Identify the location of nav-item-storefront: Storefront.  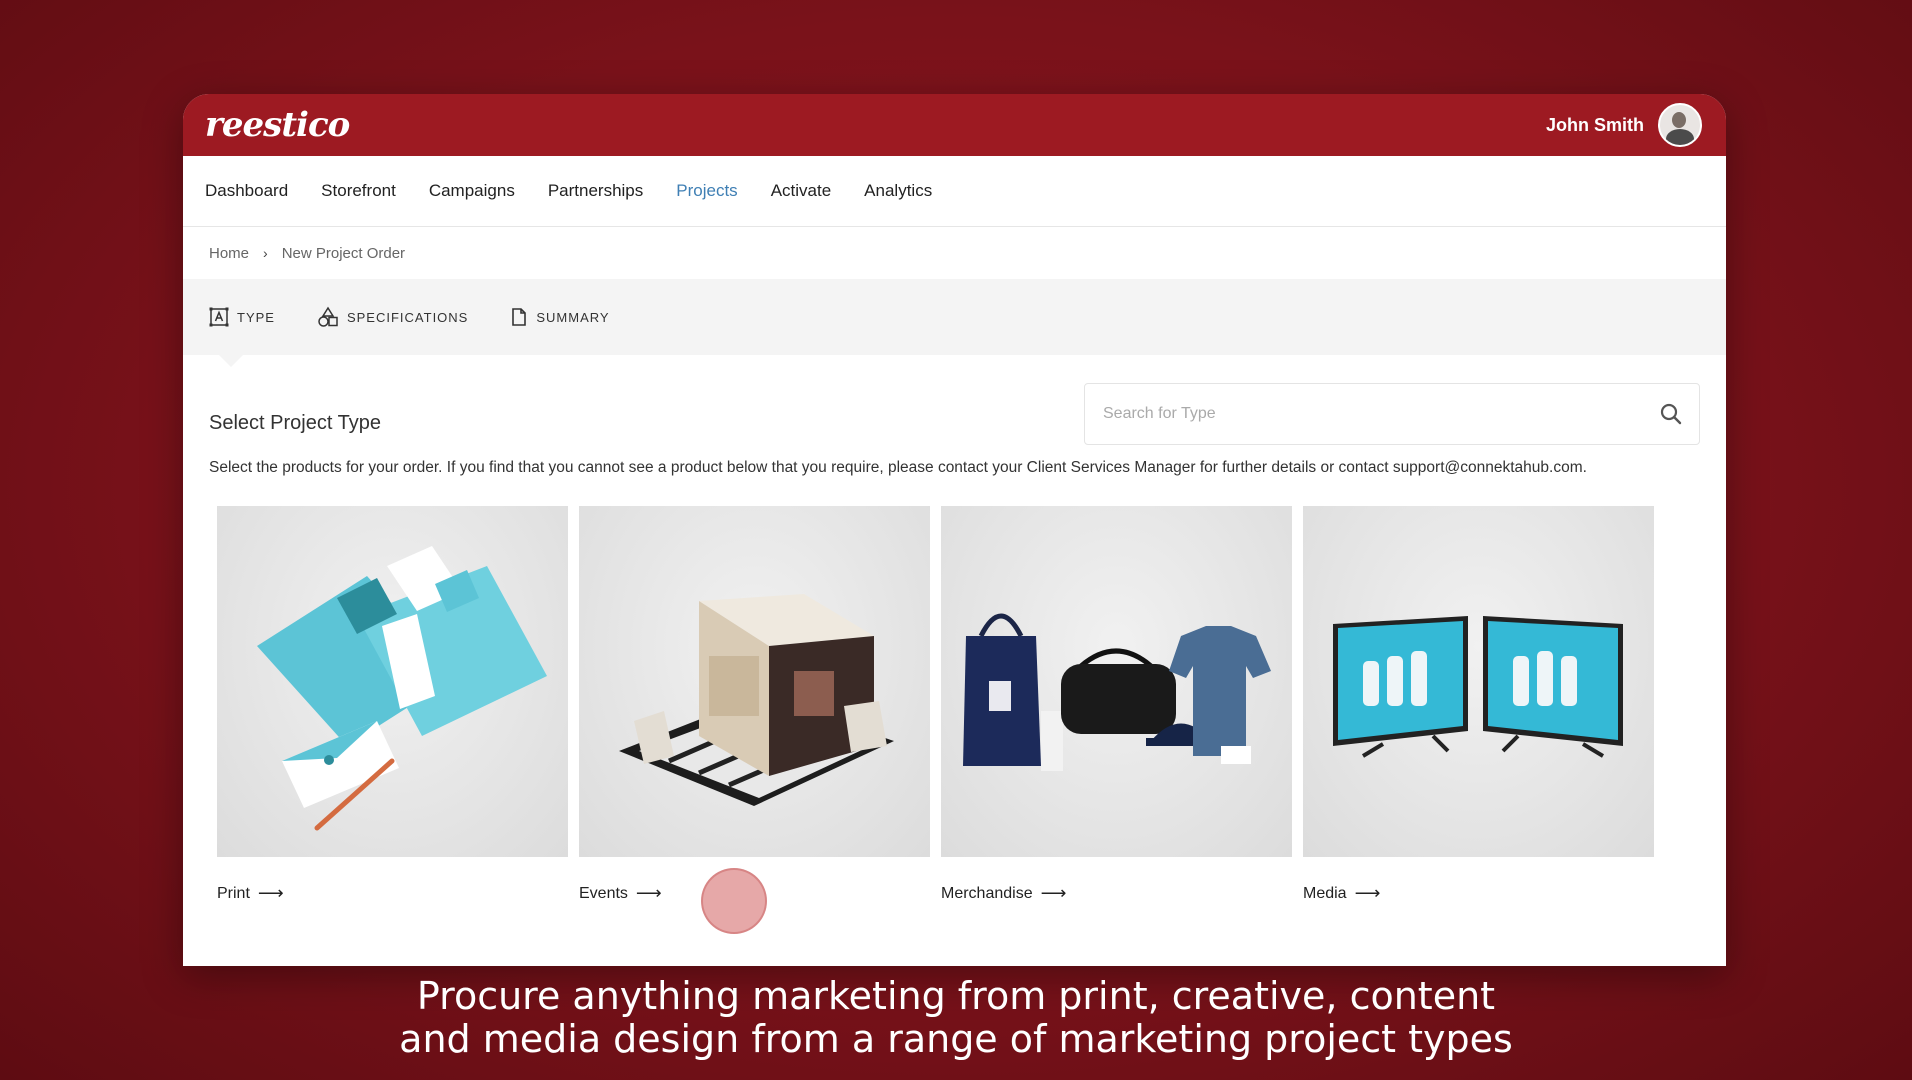
(358, 191).